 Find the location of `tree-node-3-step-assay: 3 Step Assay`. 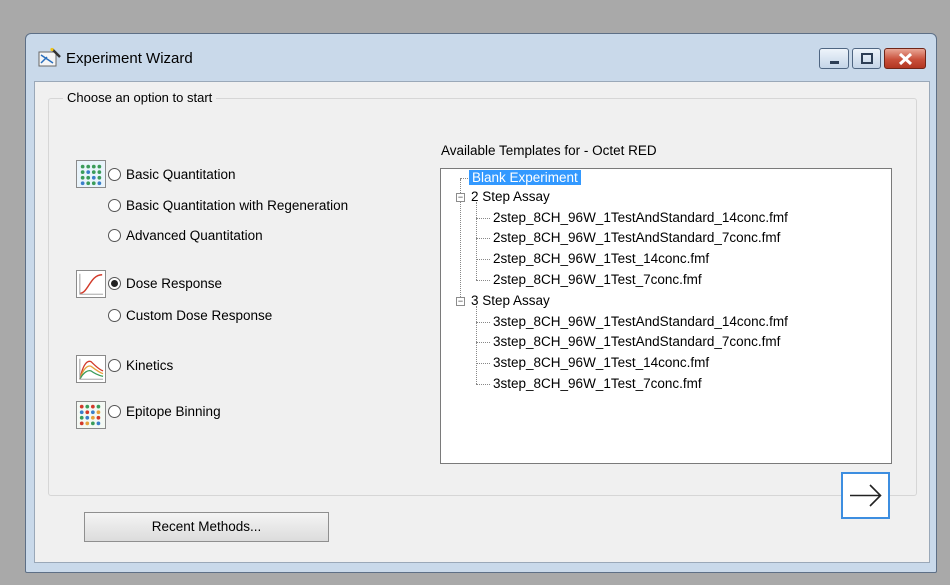

tree-node-3-step-assay: 3 Step Assay is located at coordinates (510, 301).